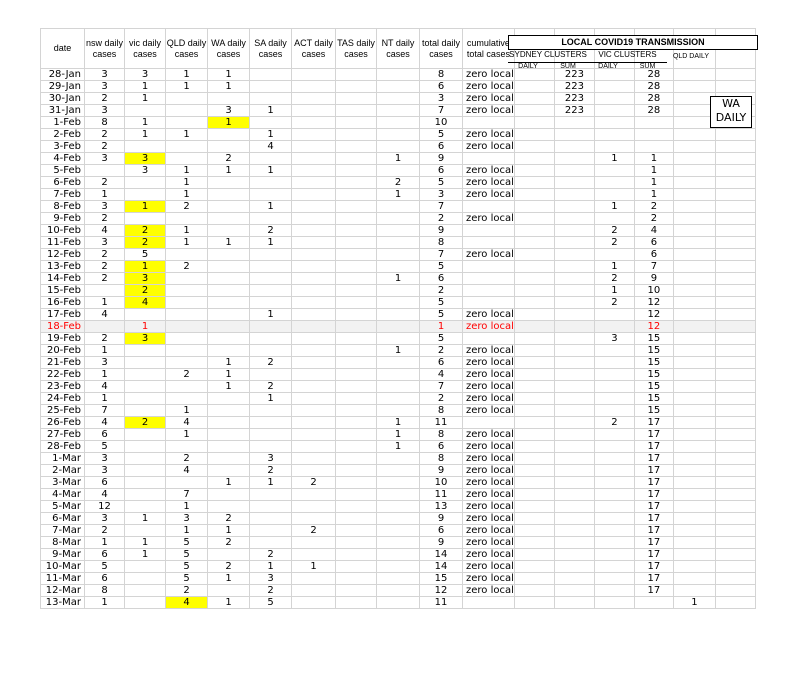  Describe the element at coordinates (62, 218) in the screenshot. I see `date-cell: 9-Feb` at that location.